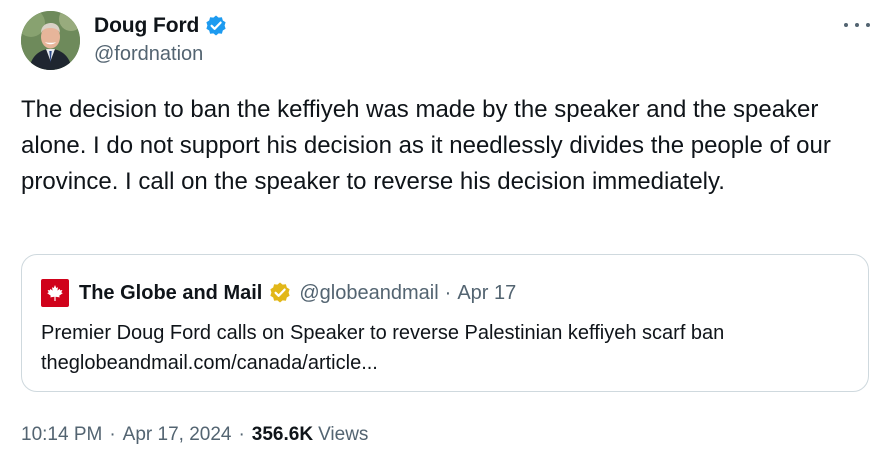  What do you see at coordinates (369, 292) in the screenshot?
I see `quoted-author-handle: @globeandmail` at bounding box center [369, 292].